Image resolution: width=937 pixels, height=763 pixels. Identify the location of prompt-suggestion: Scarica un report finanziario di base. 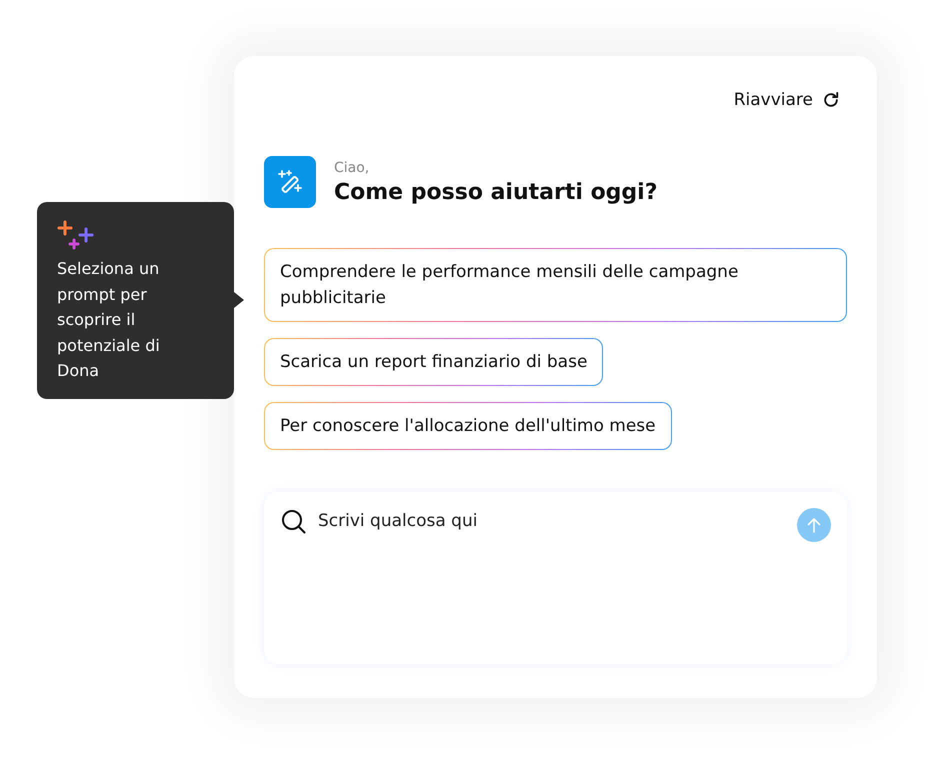
(434, 362).